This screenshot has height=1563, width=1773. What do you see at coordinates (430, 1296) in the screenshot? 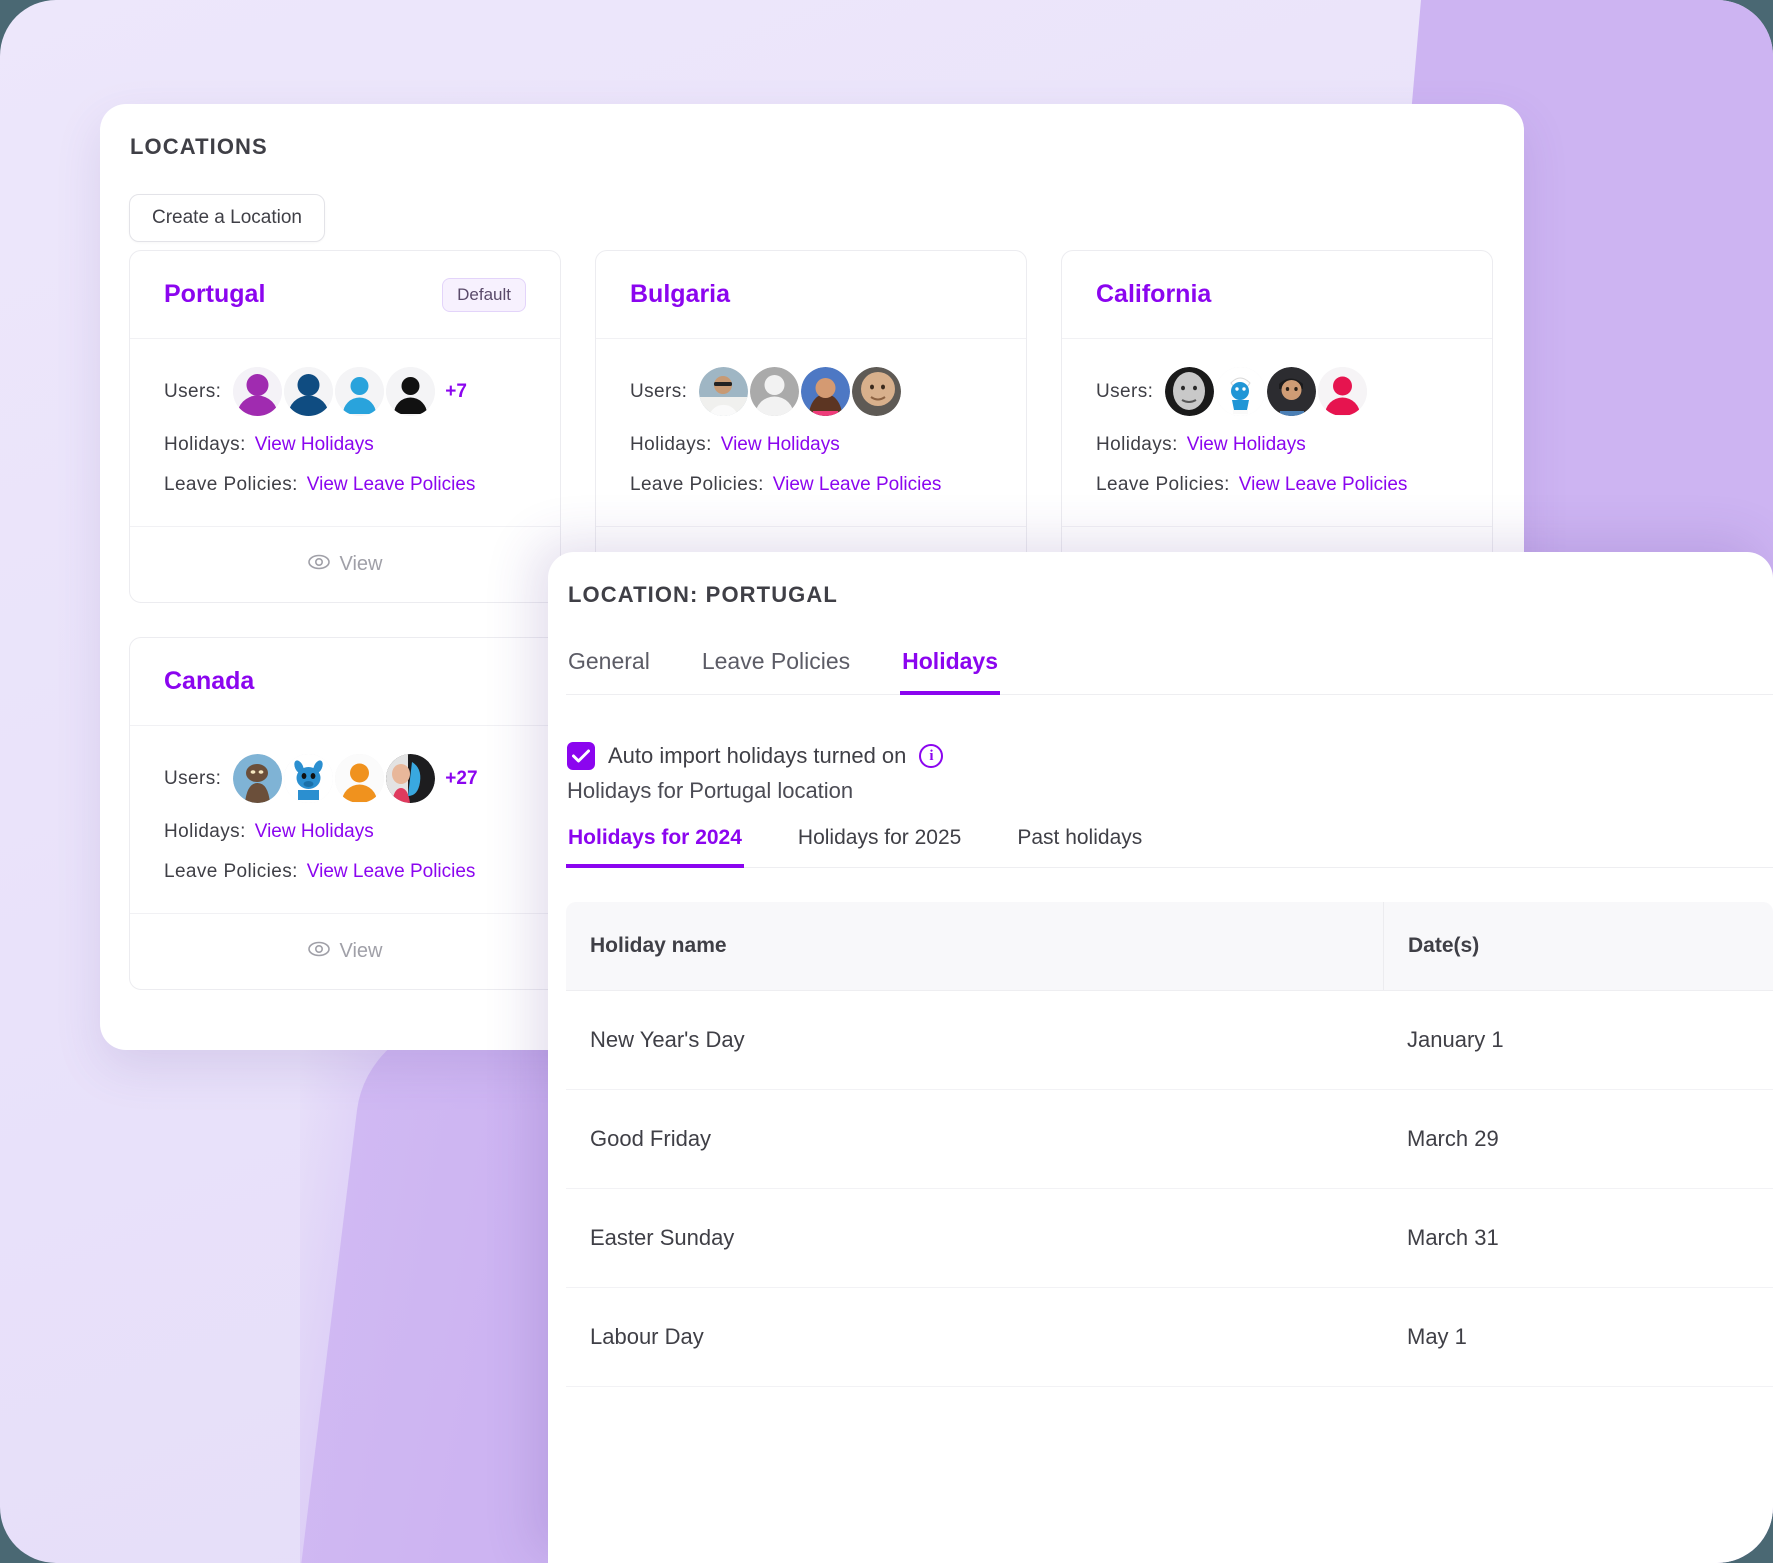
I see `decorative-shape-fade` at bounding box center [430, 1296].